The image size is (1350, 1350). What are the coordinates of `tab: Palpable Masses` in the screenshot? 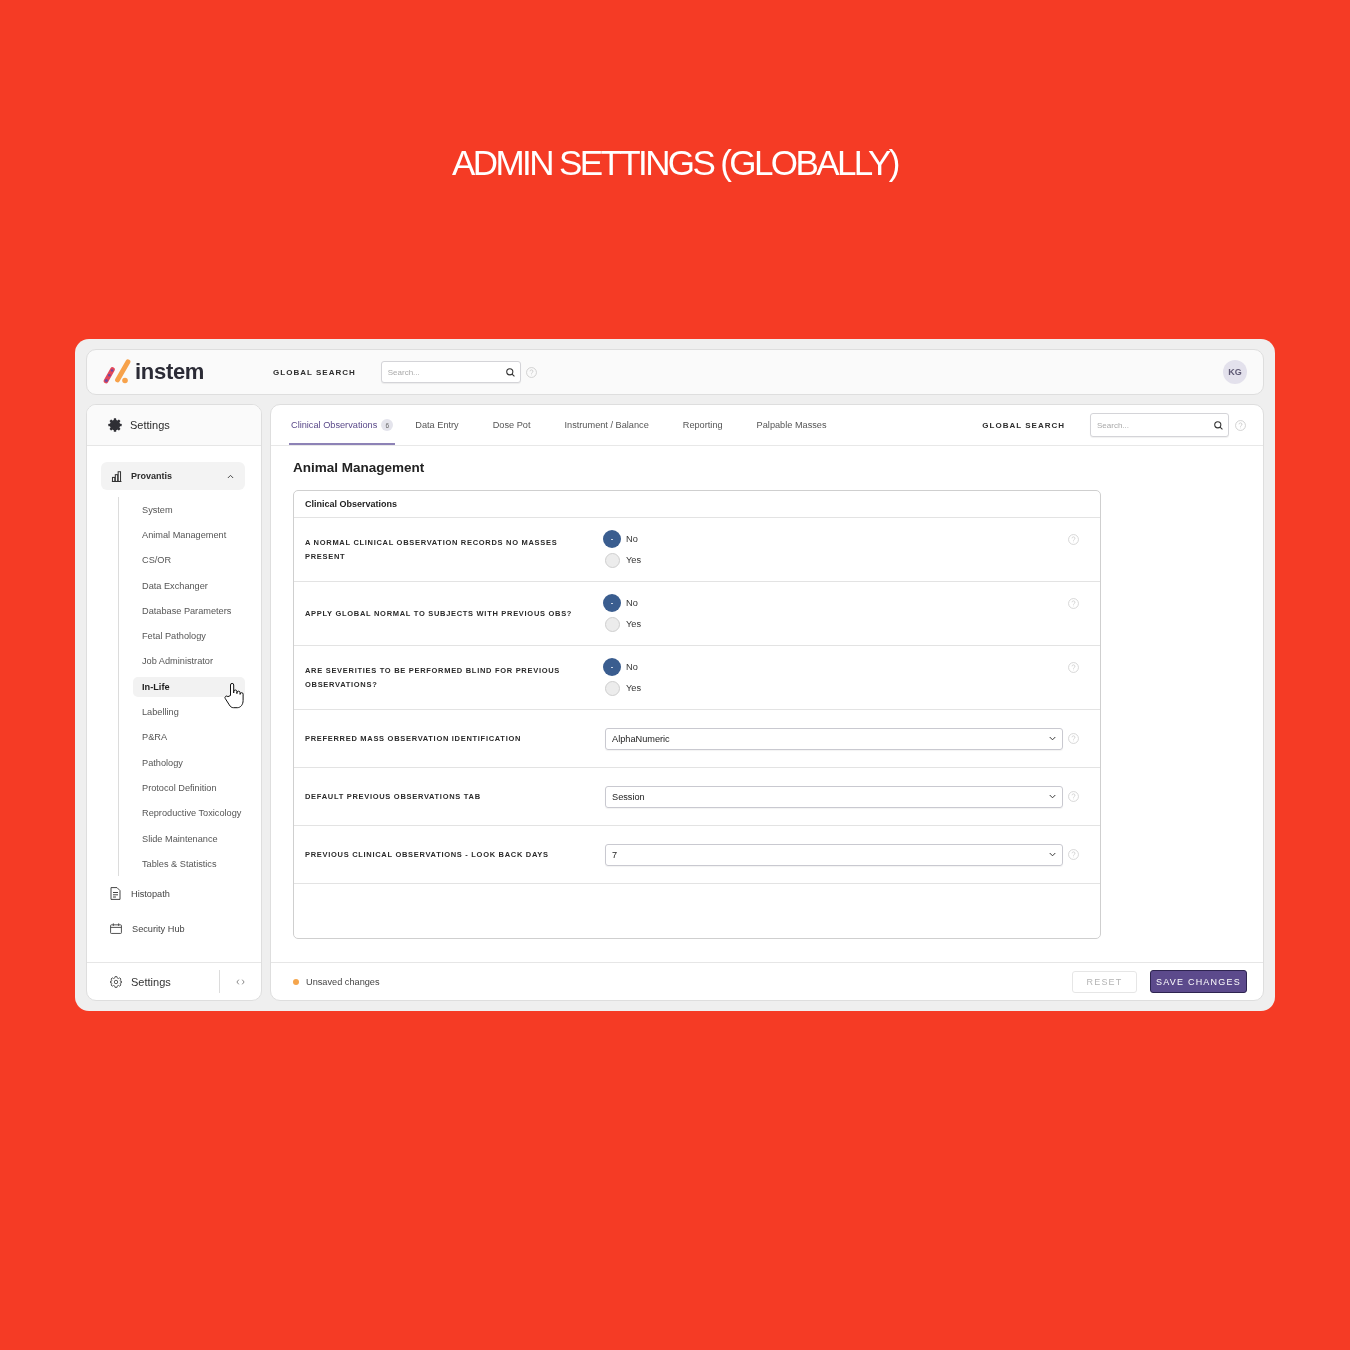 It's located at (791, 425).